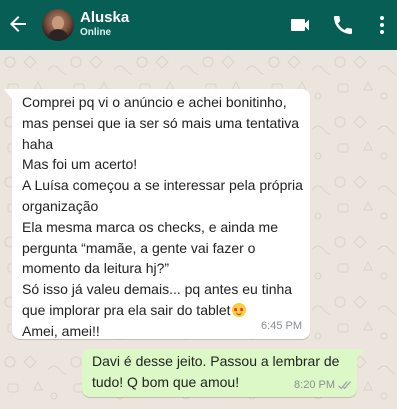  Describe the element at coordinates (281, 326) in the screenshot. I see `message-timestamp: 6:45 PM` at that location.